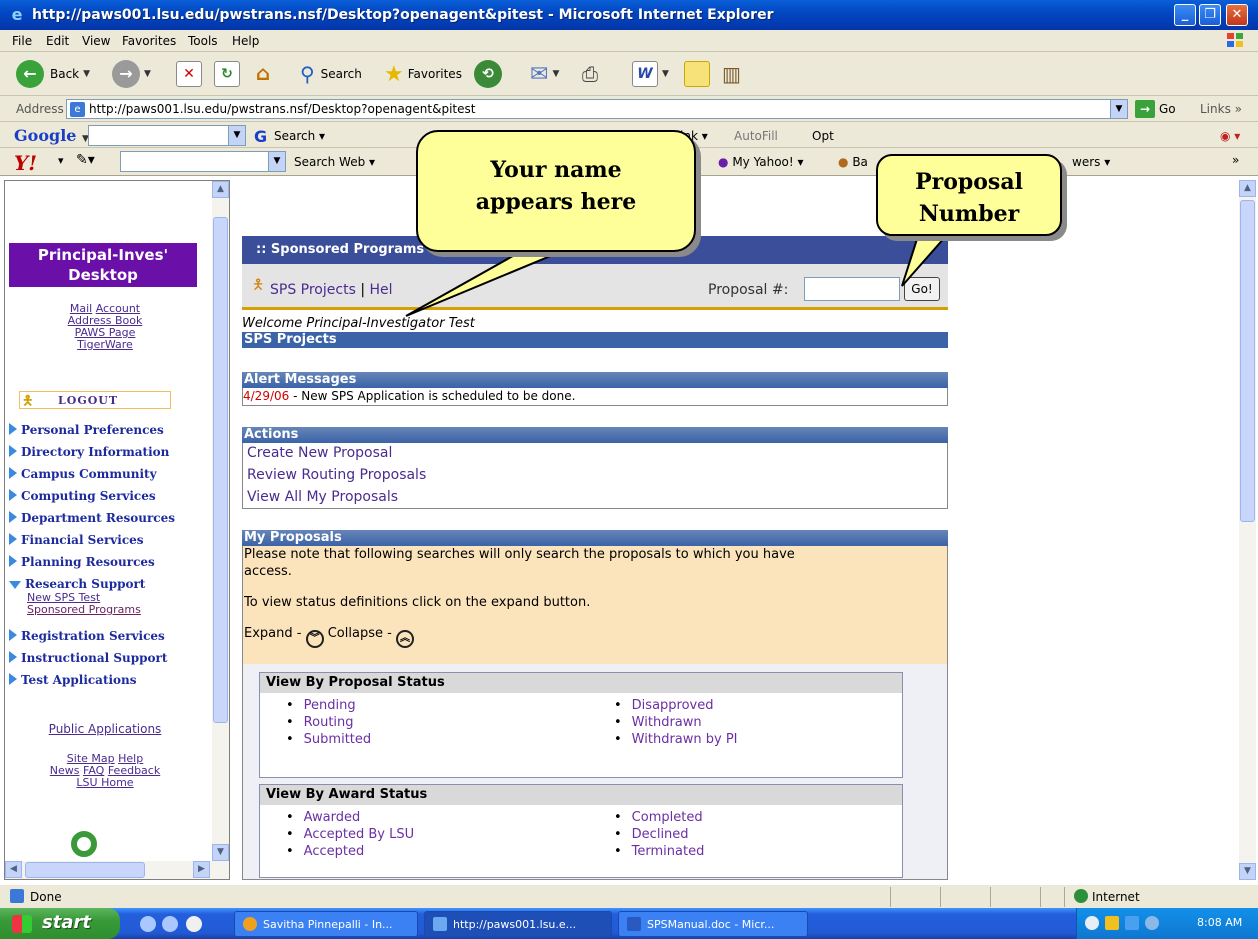 This screenshot has width=1258, height=939. What do you see at coordinates (82, 562) in the screenshot?
I see `nav-planning-resources: Planning Resources` at bounding box center [82, 562].